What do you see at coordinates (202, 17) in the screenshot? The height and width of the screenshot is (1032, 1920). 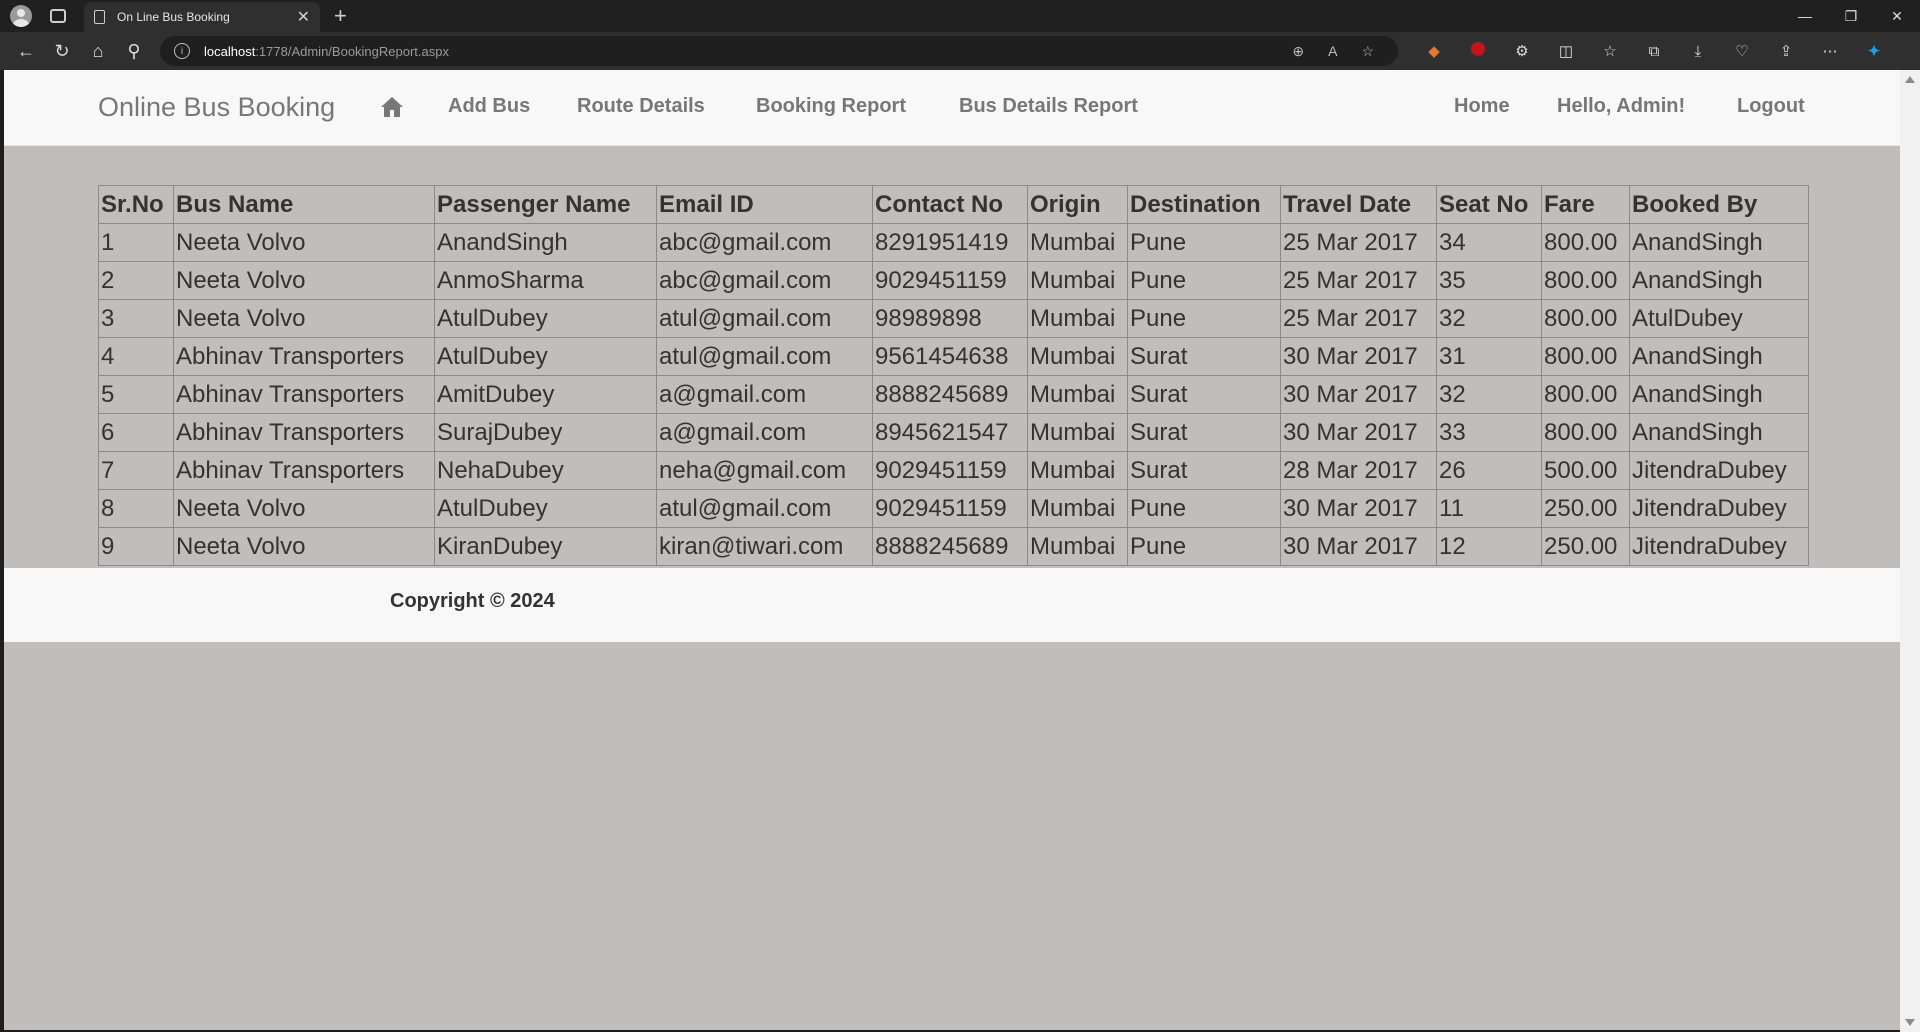 I see `browser-tab: On Line Bus Booking ✕` at bounding box center [202, 17].